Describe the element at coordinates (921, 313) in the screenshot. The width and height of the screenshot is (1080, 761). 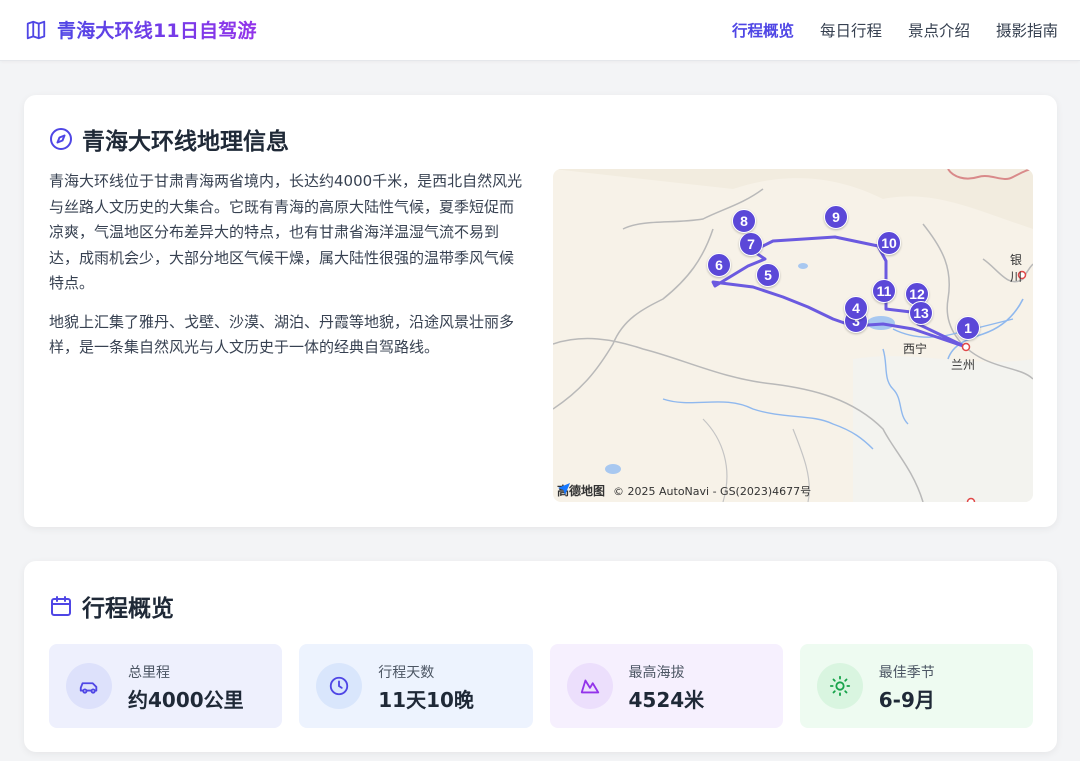
I see `route-marker-13: 13` at that location.